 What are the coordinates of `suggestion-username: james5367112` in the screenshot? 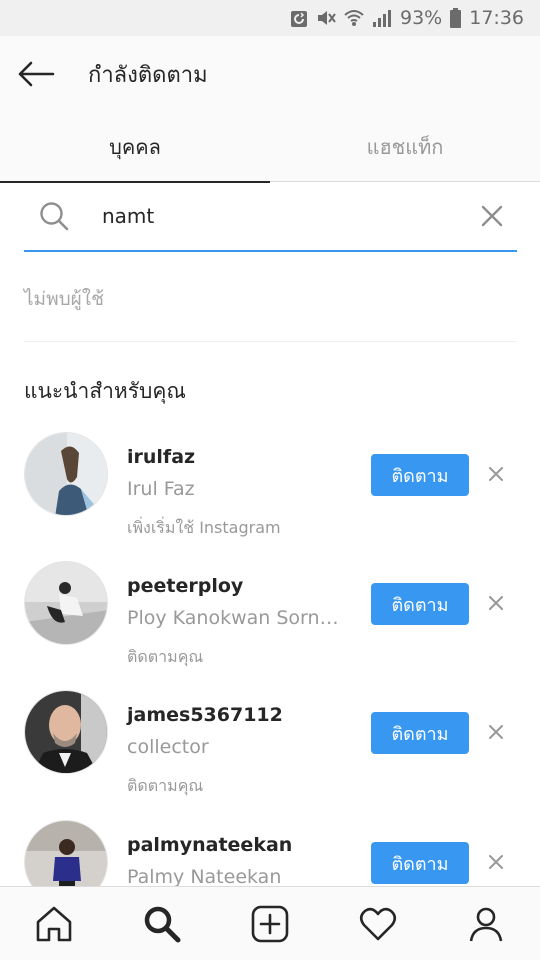 It's located at (205, 715).